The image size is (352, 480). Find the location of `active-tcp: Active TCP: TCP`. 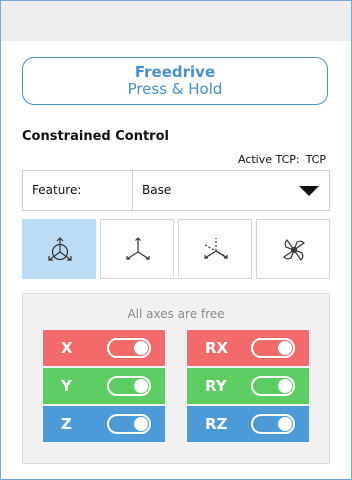

active-tcp: Active TCP: TCP is located at coordinates (279, 159).